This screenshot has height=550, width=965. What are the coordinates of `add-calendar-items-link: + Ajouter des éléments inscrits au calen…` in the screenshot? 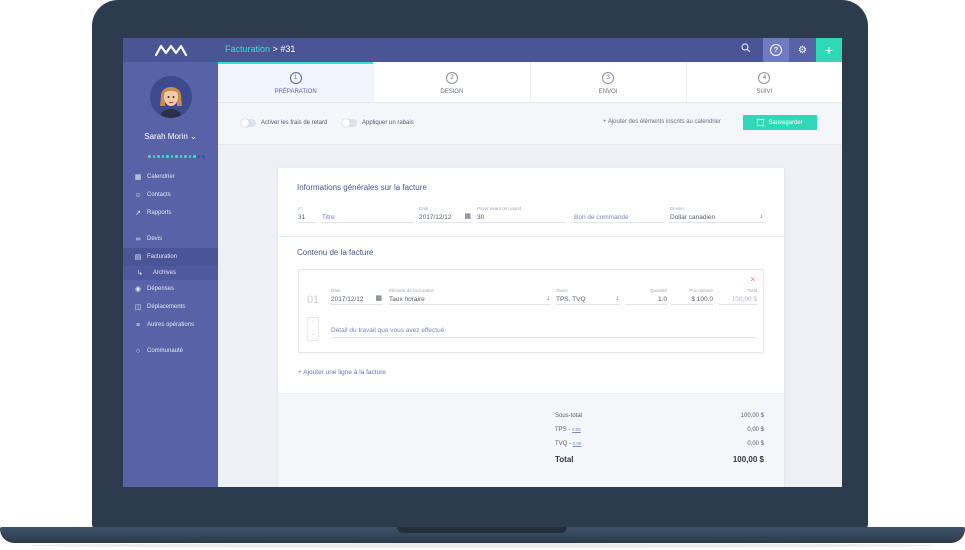 It's located at (662, 122).